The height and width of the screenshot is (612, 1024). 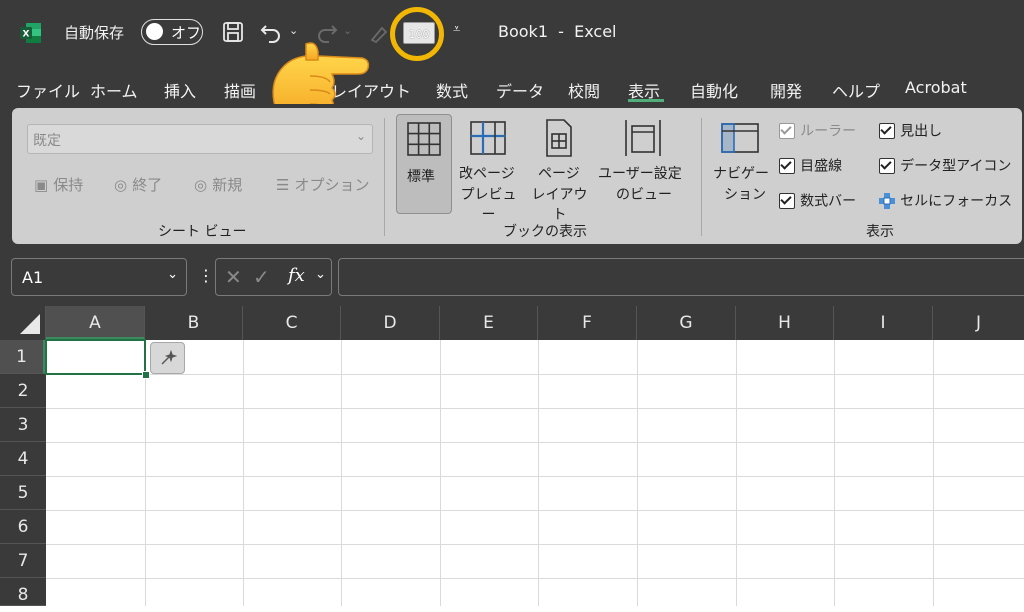 I want to click on sheet-view-keep-label: 保持, so click(x=68, y=185).